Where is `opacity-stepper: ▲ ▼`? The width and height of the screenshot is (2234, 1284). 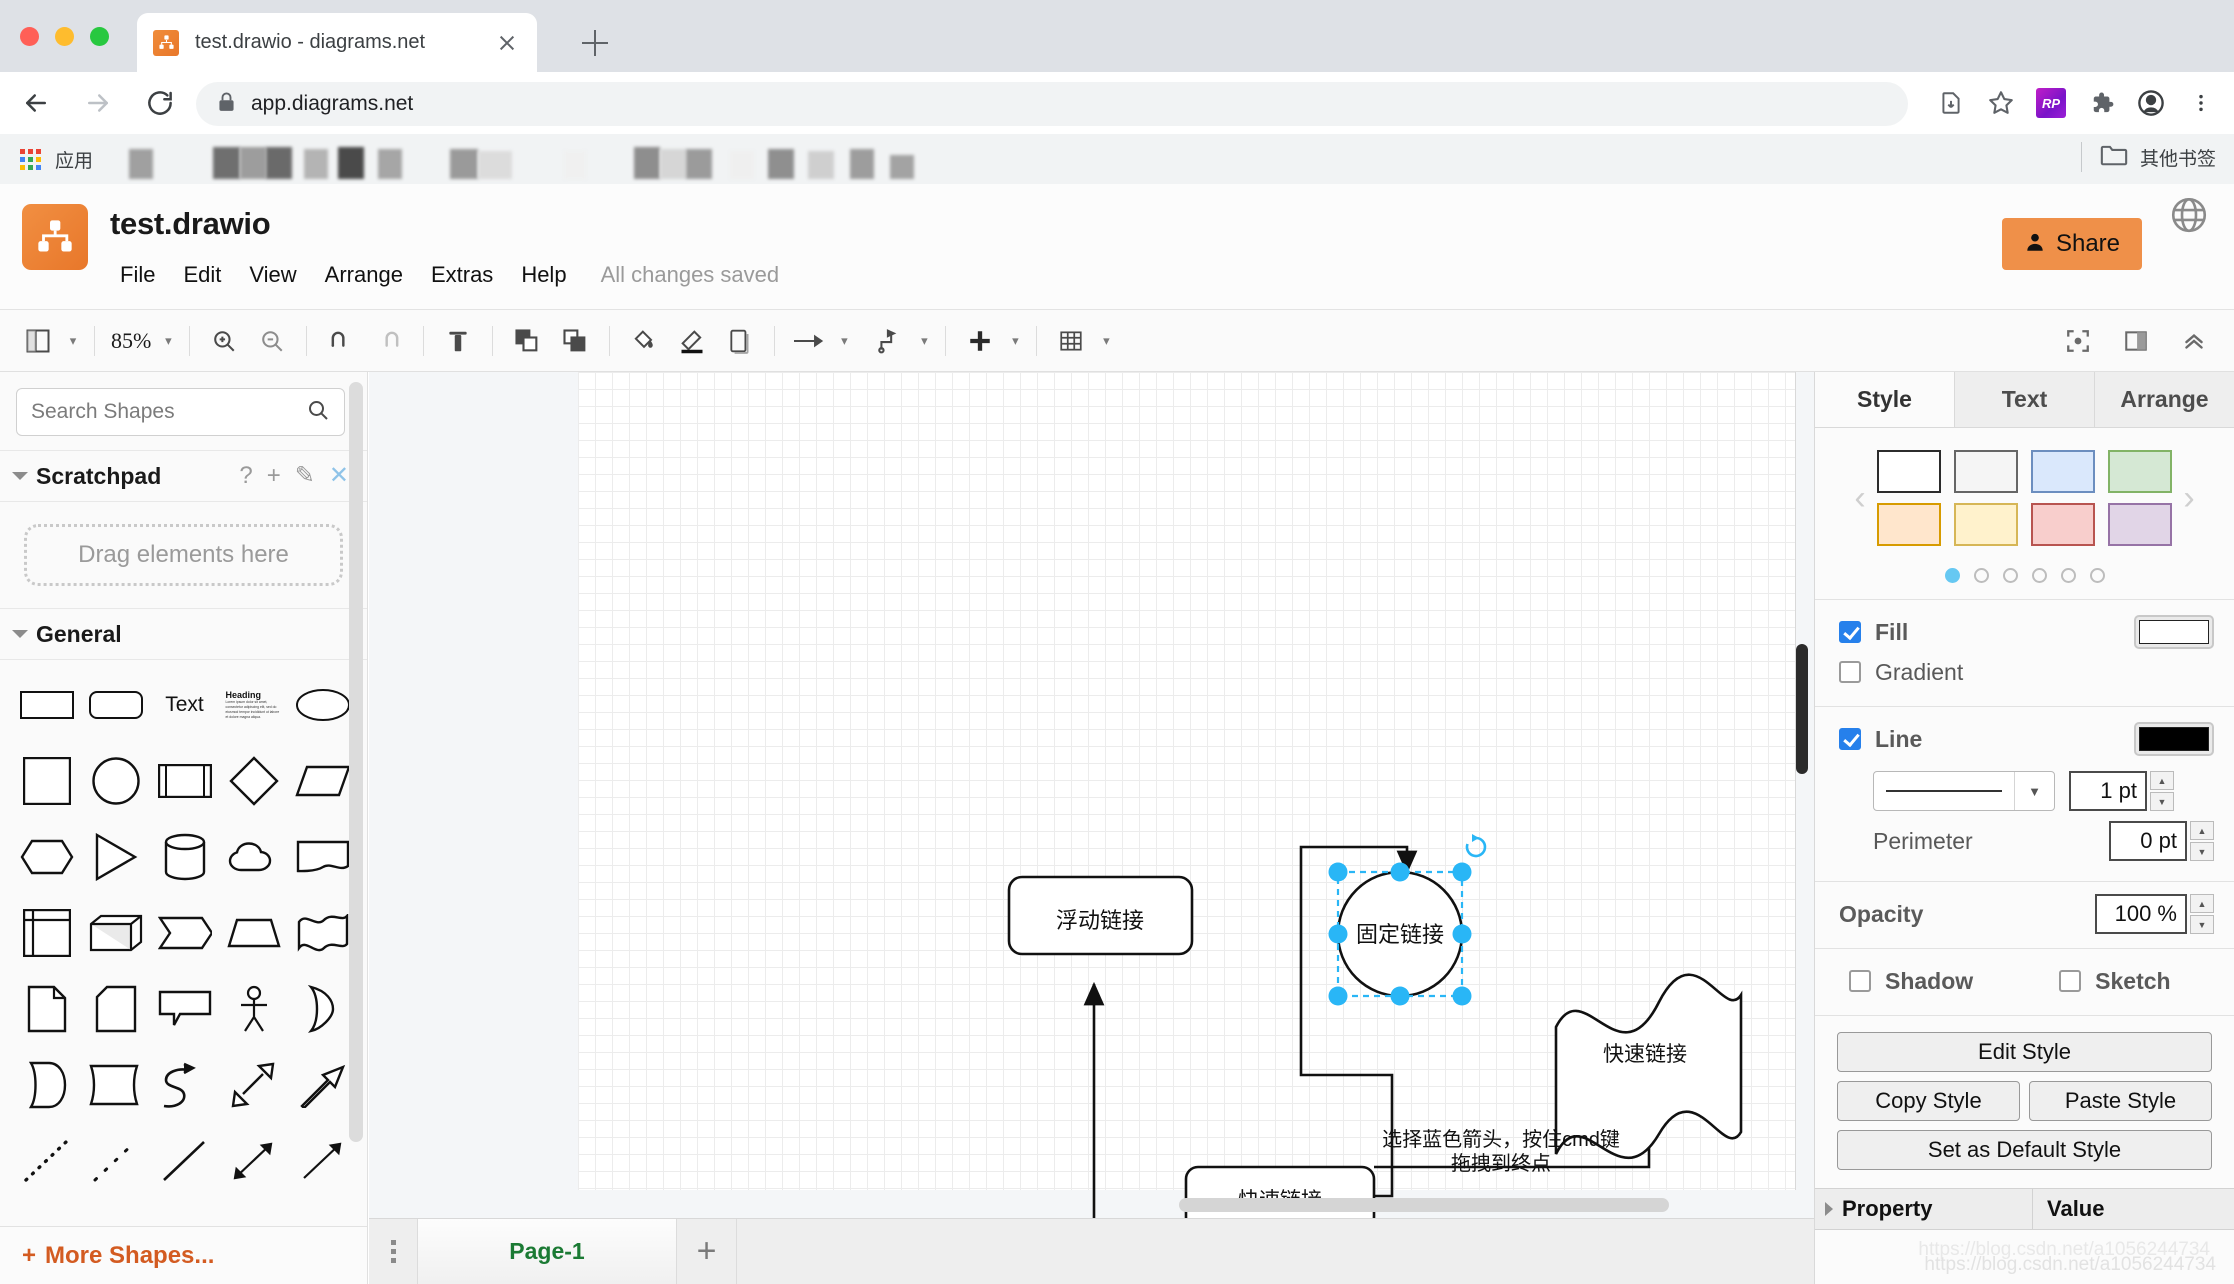
opacity-stepper: ▲ ▼ is located at coordinates (2202, 914).